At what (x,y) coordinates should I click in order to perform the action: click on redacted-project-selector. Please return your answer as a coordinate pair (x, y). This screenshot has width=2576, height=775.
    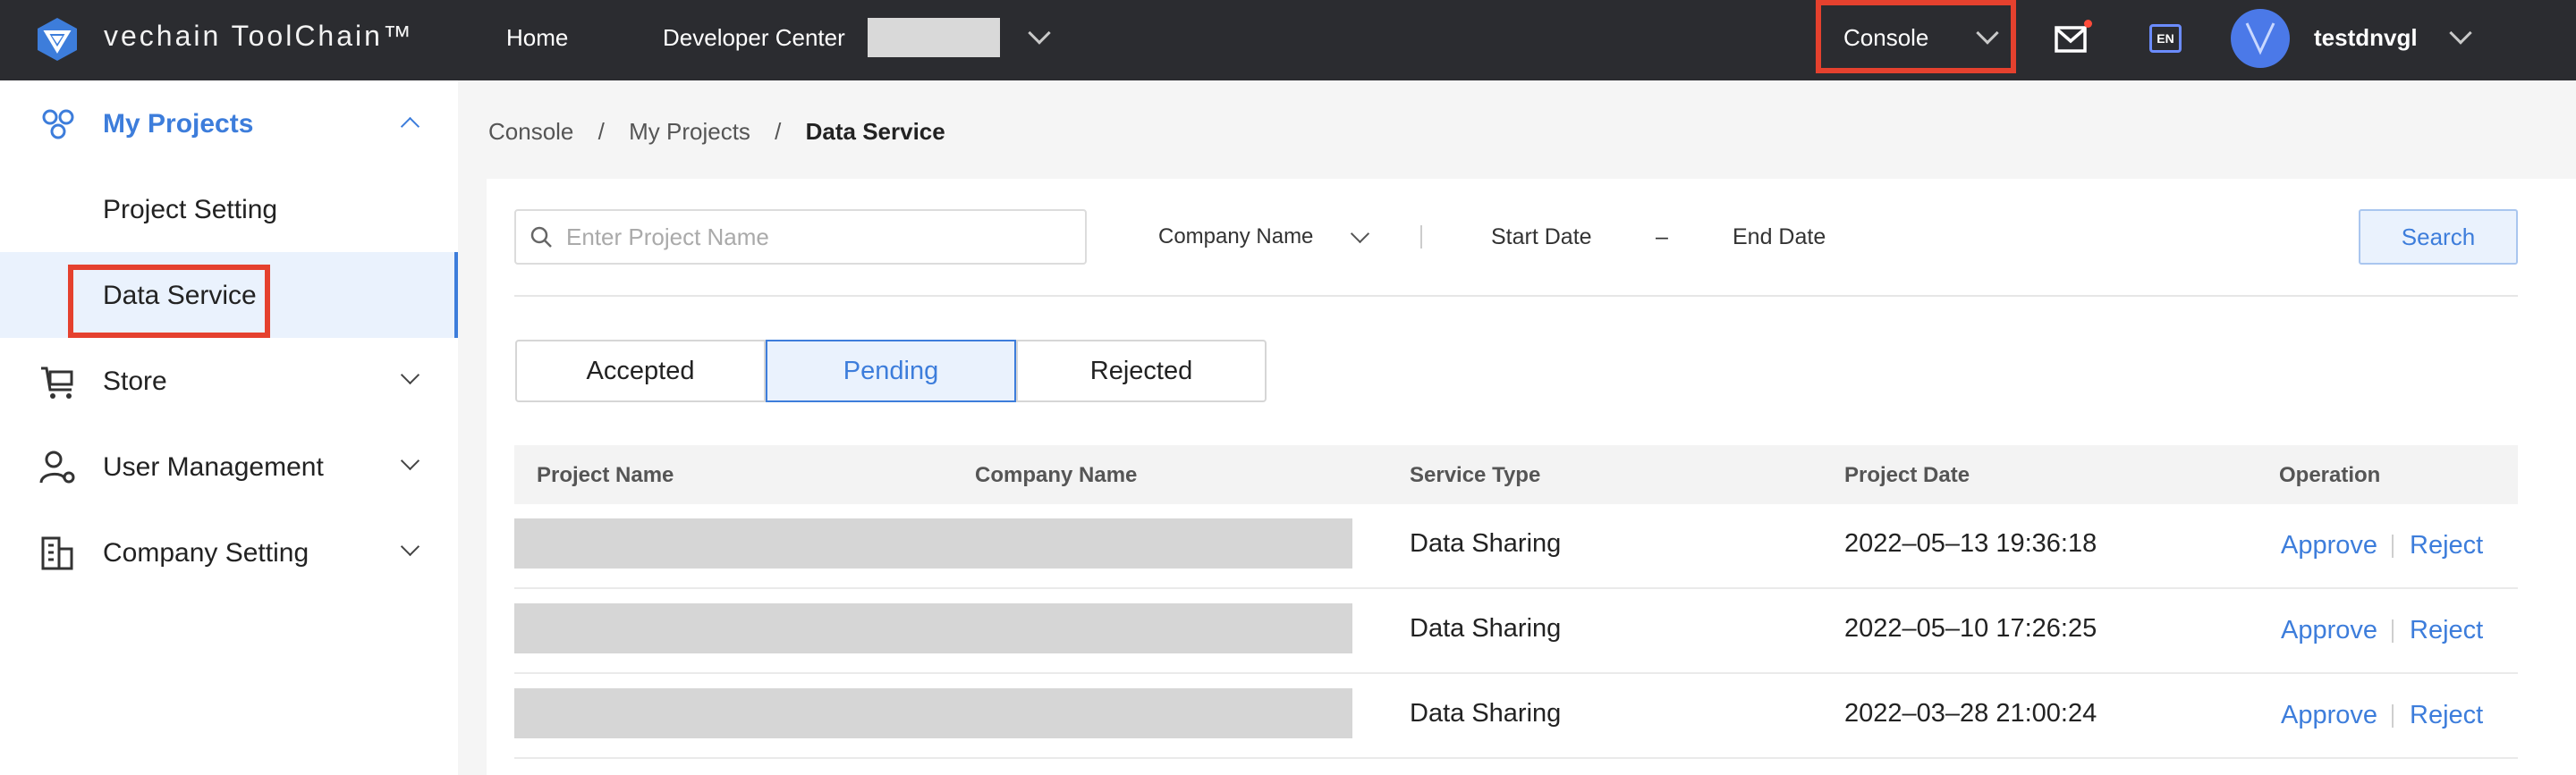
    Looking at the image, I should click on (934, 37).